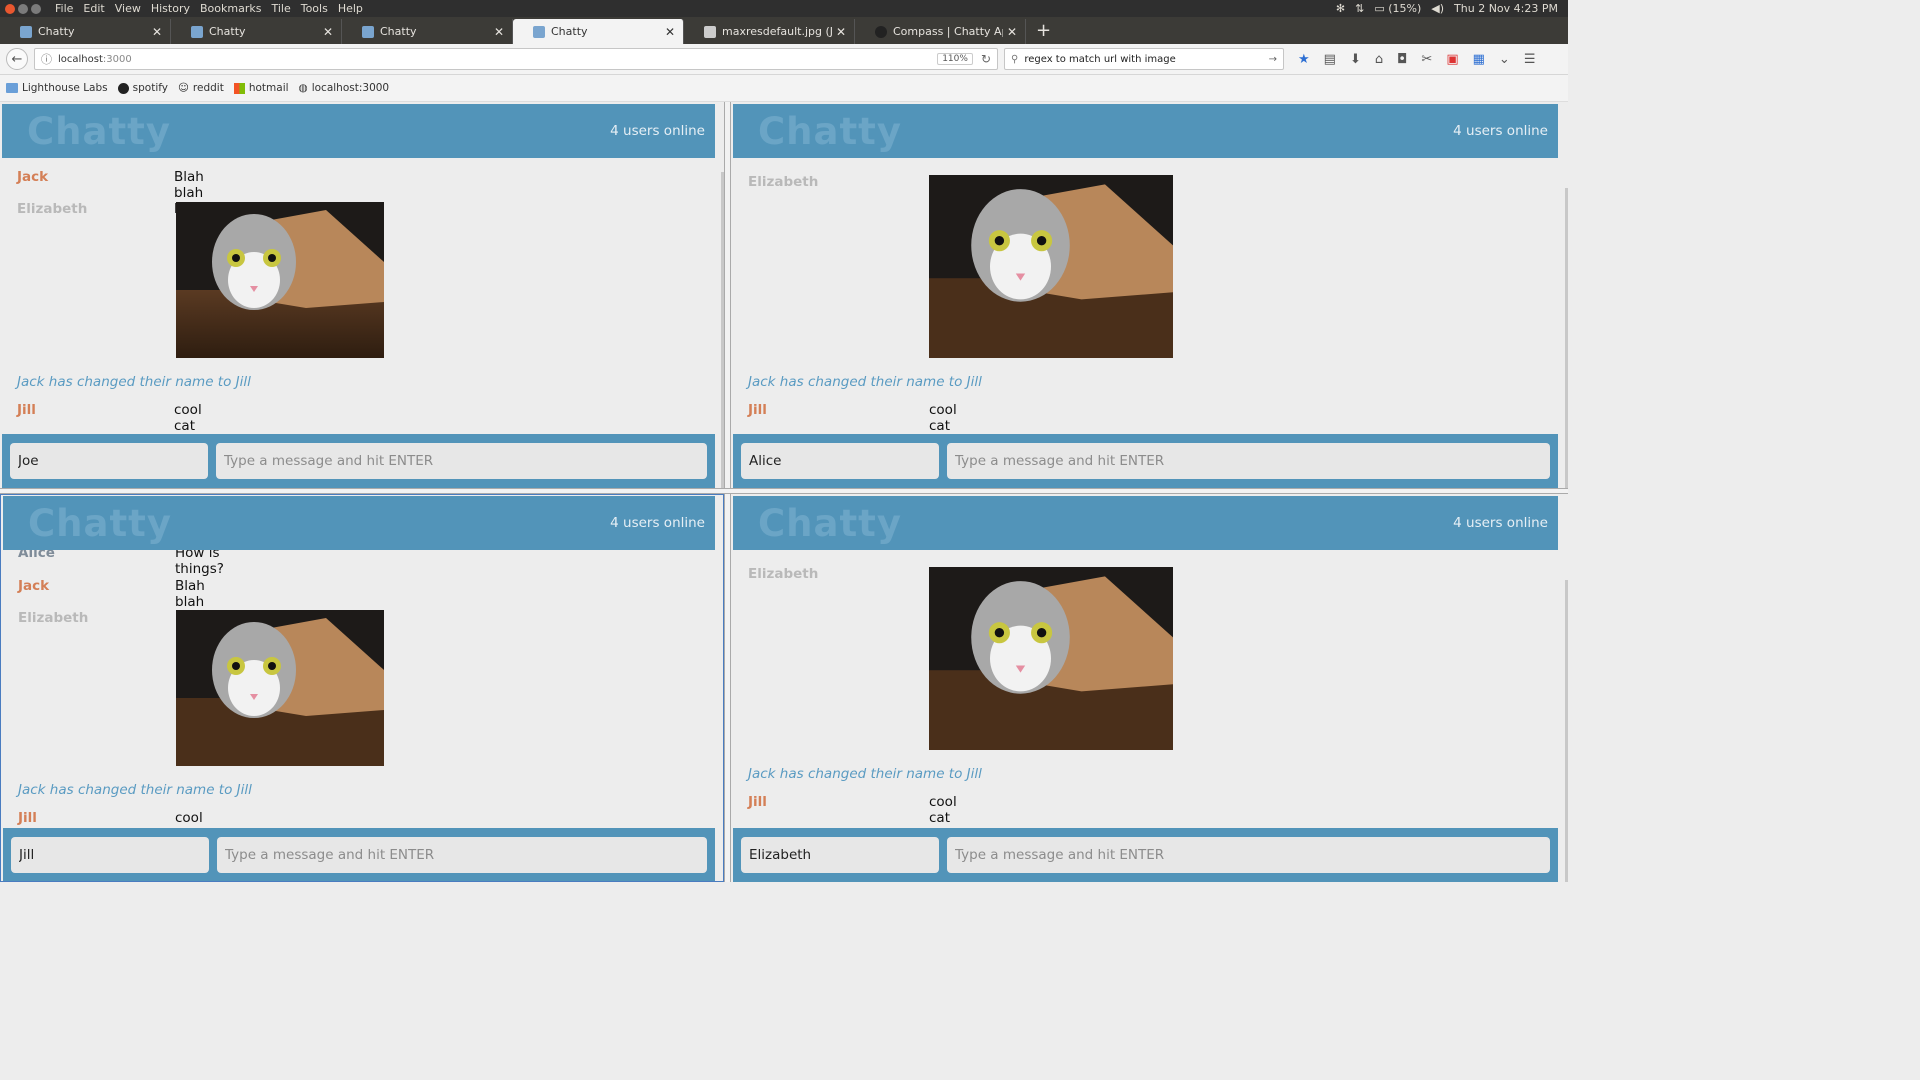 The width and height of the screenshot is (1920, 1080). Describe the element at coordinates (268, 88) in the screenshot. I see `bookmark-label: hotmail` at that location.